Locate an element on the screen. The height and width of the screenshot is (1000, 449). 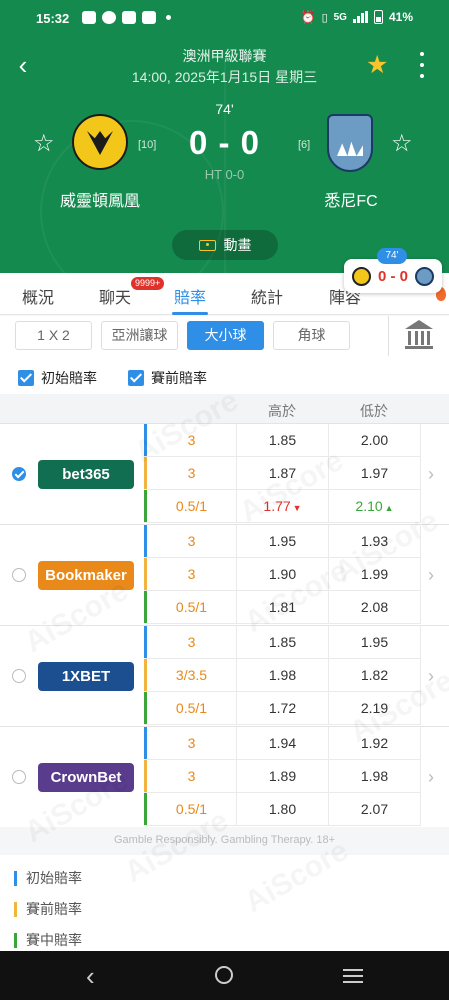
legend-in-play: 賽中賠率 is located at coordinates (48, 940).